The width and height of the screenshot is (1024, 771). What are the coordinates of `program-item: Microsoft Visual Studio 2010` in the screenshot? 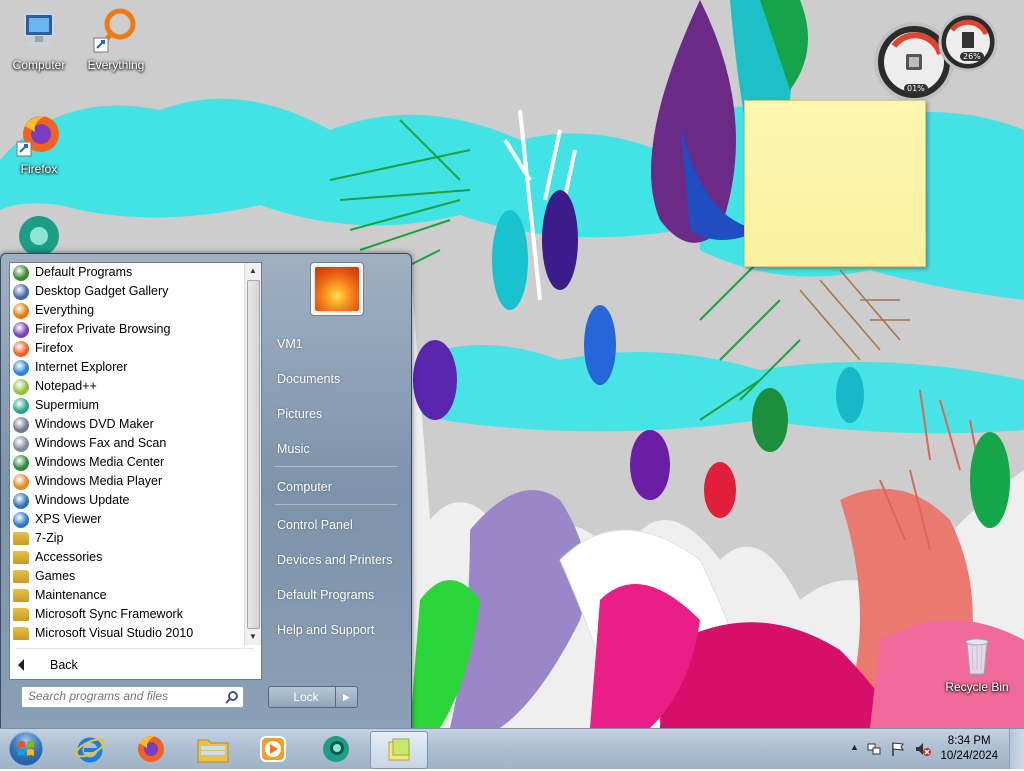 It's located at (127, 633).